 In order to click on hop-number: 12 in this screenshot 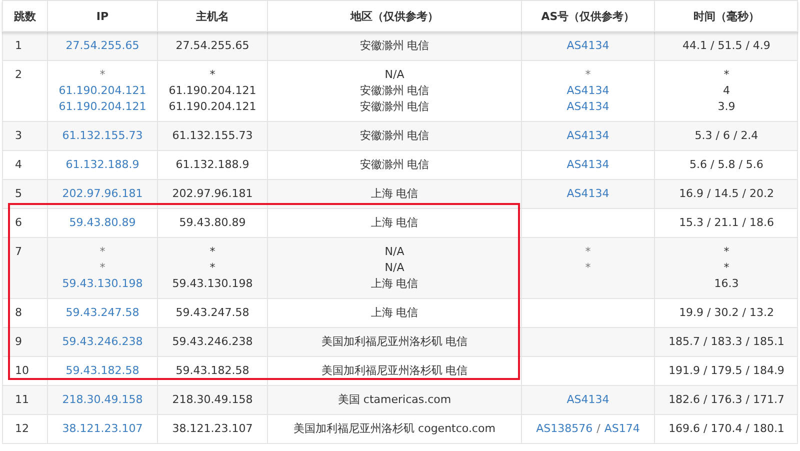, I will do `click(22, 429)`.